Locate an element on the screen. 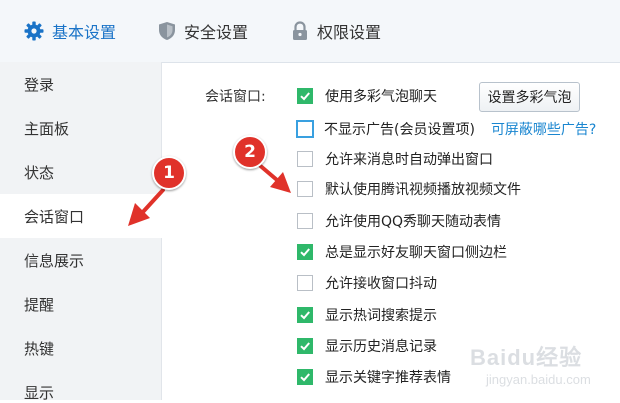 The width and height of the screenshot is (620, 403). annotation-badge-1: 1 is located at coordinates (169, 173).